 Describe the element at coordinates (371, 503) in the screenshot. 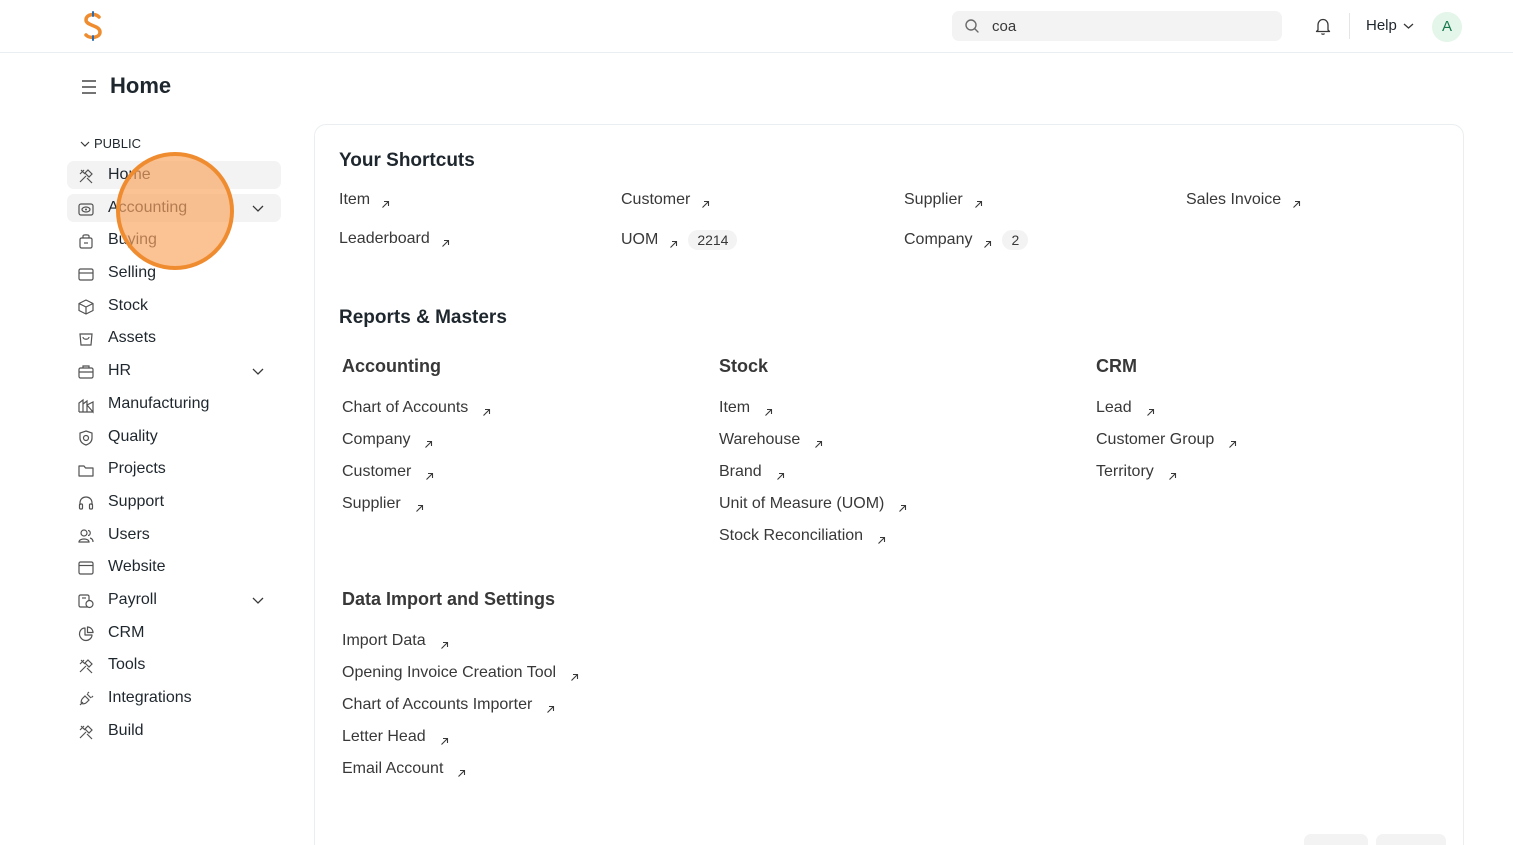

I see `card-link-label: Supplier` at that location.